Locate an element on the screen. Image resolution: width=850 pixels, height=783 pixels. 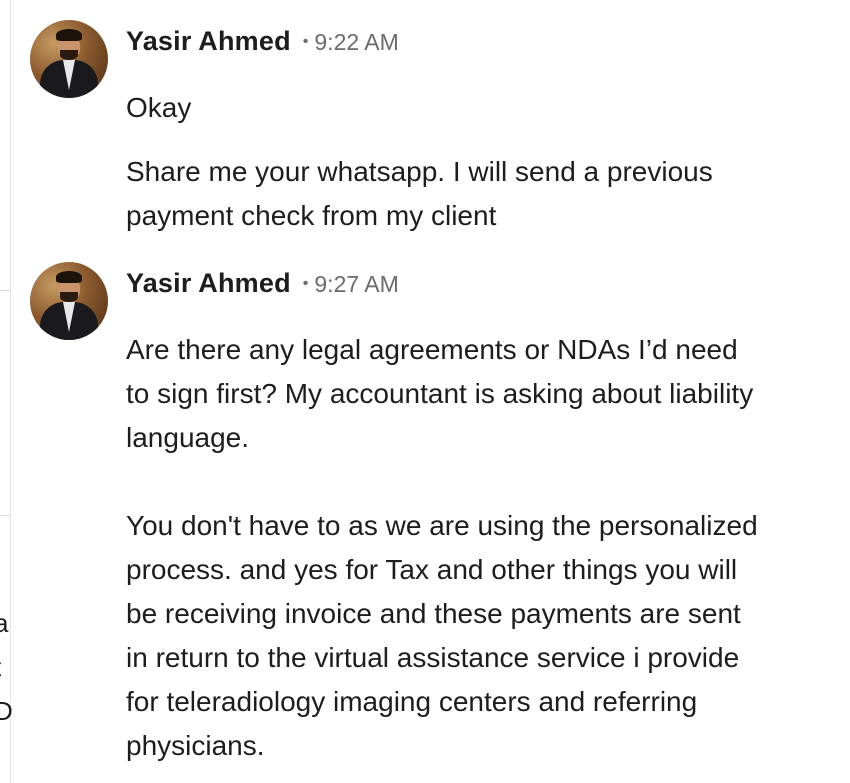
left-panel-cut-text: D is located at coordinates (6, 711).